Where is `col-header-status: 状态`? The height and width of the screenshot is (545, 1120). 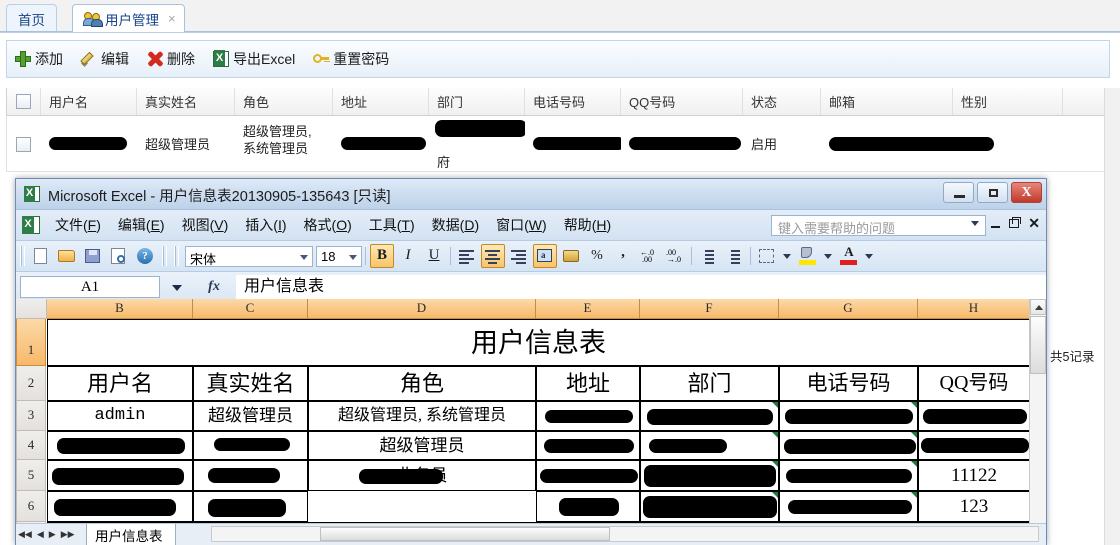 col-header-status: 状态 is located at coordinates (782, 101).